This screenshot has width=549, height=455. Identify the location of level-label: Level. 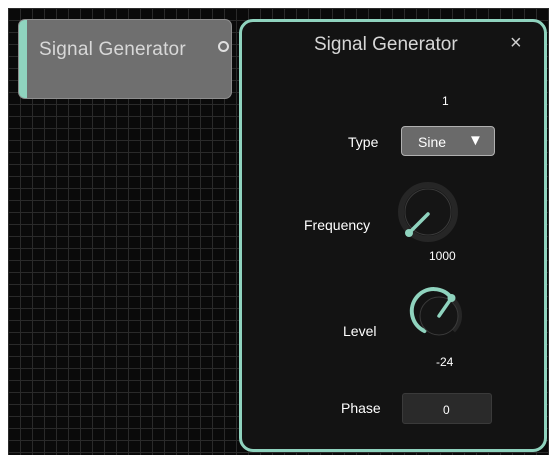
(360, 331).